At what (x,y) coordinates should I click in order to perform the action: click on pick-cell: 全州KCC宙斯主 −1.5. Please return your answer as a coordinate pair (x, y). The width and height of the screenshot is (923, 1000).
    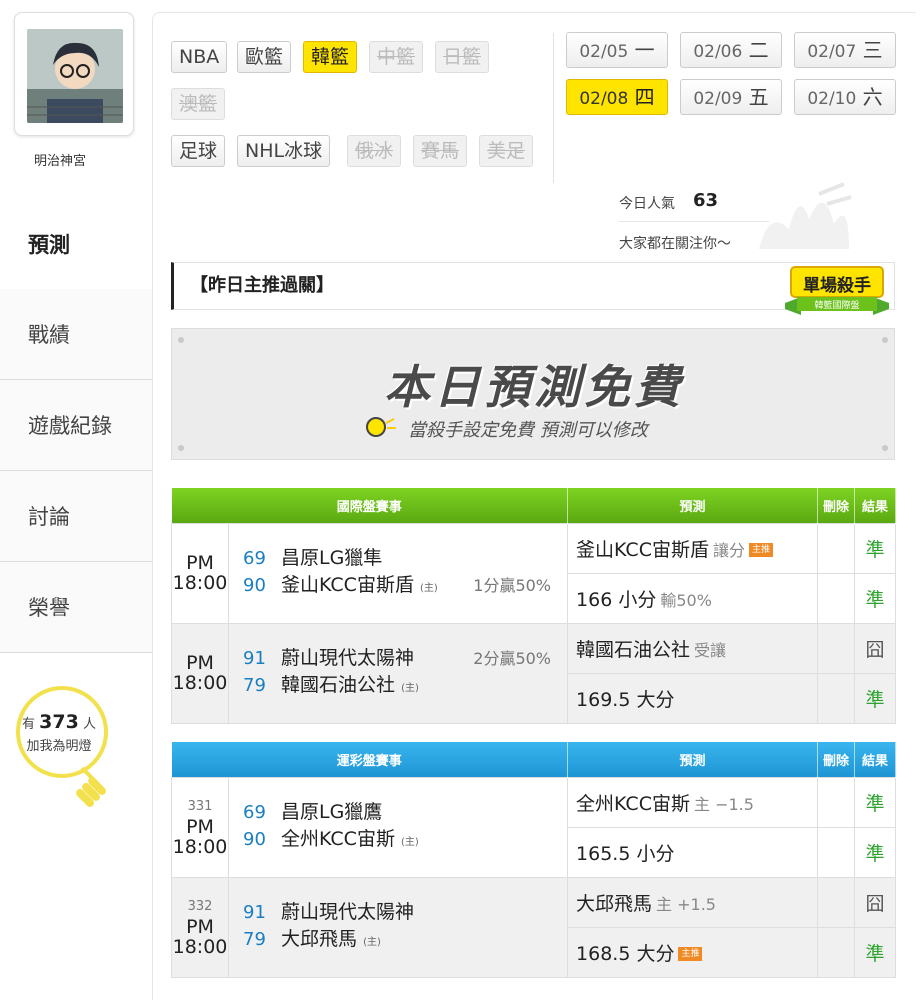
    Looking at the image, I should click on (693, 802).